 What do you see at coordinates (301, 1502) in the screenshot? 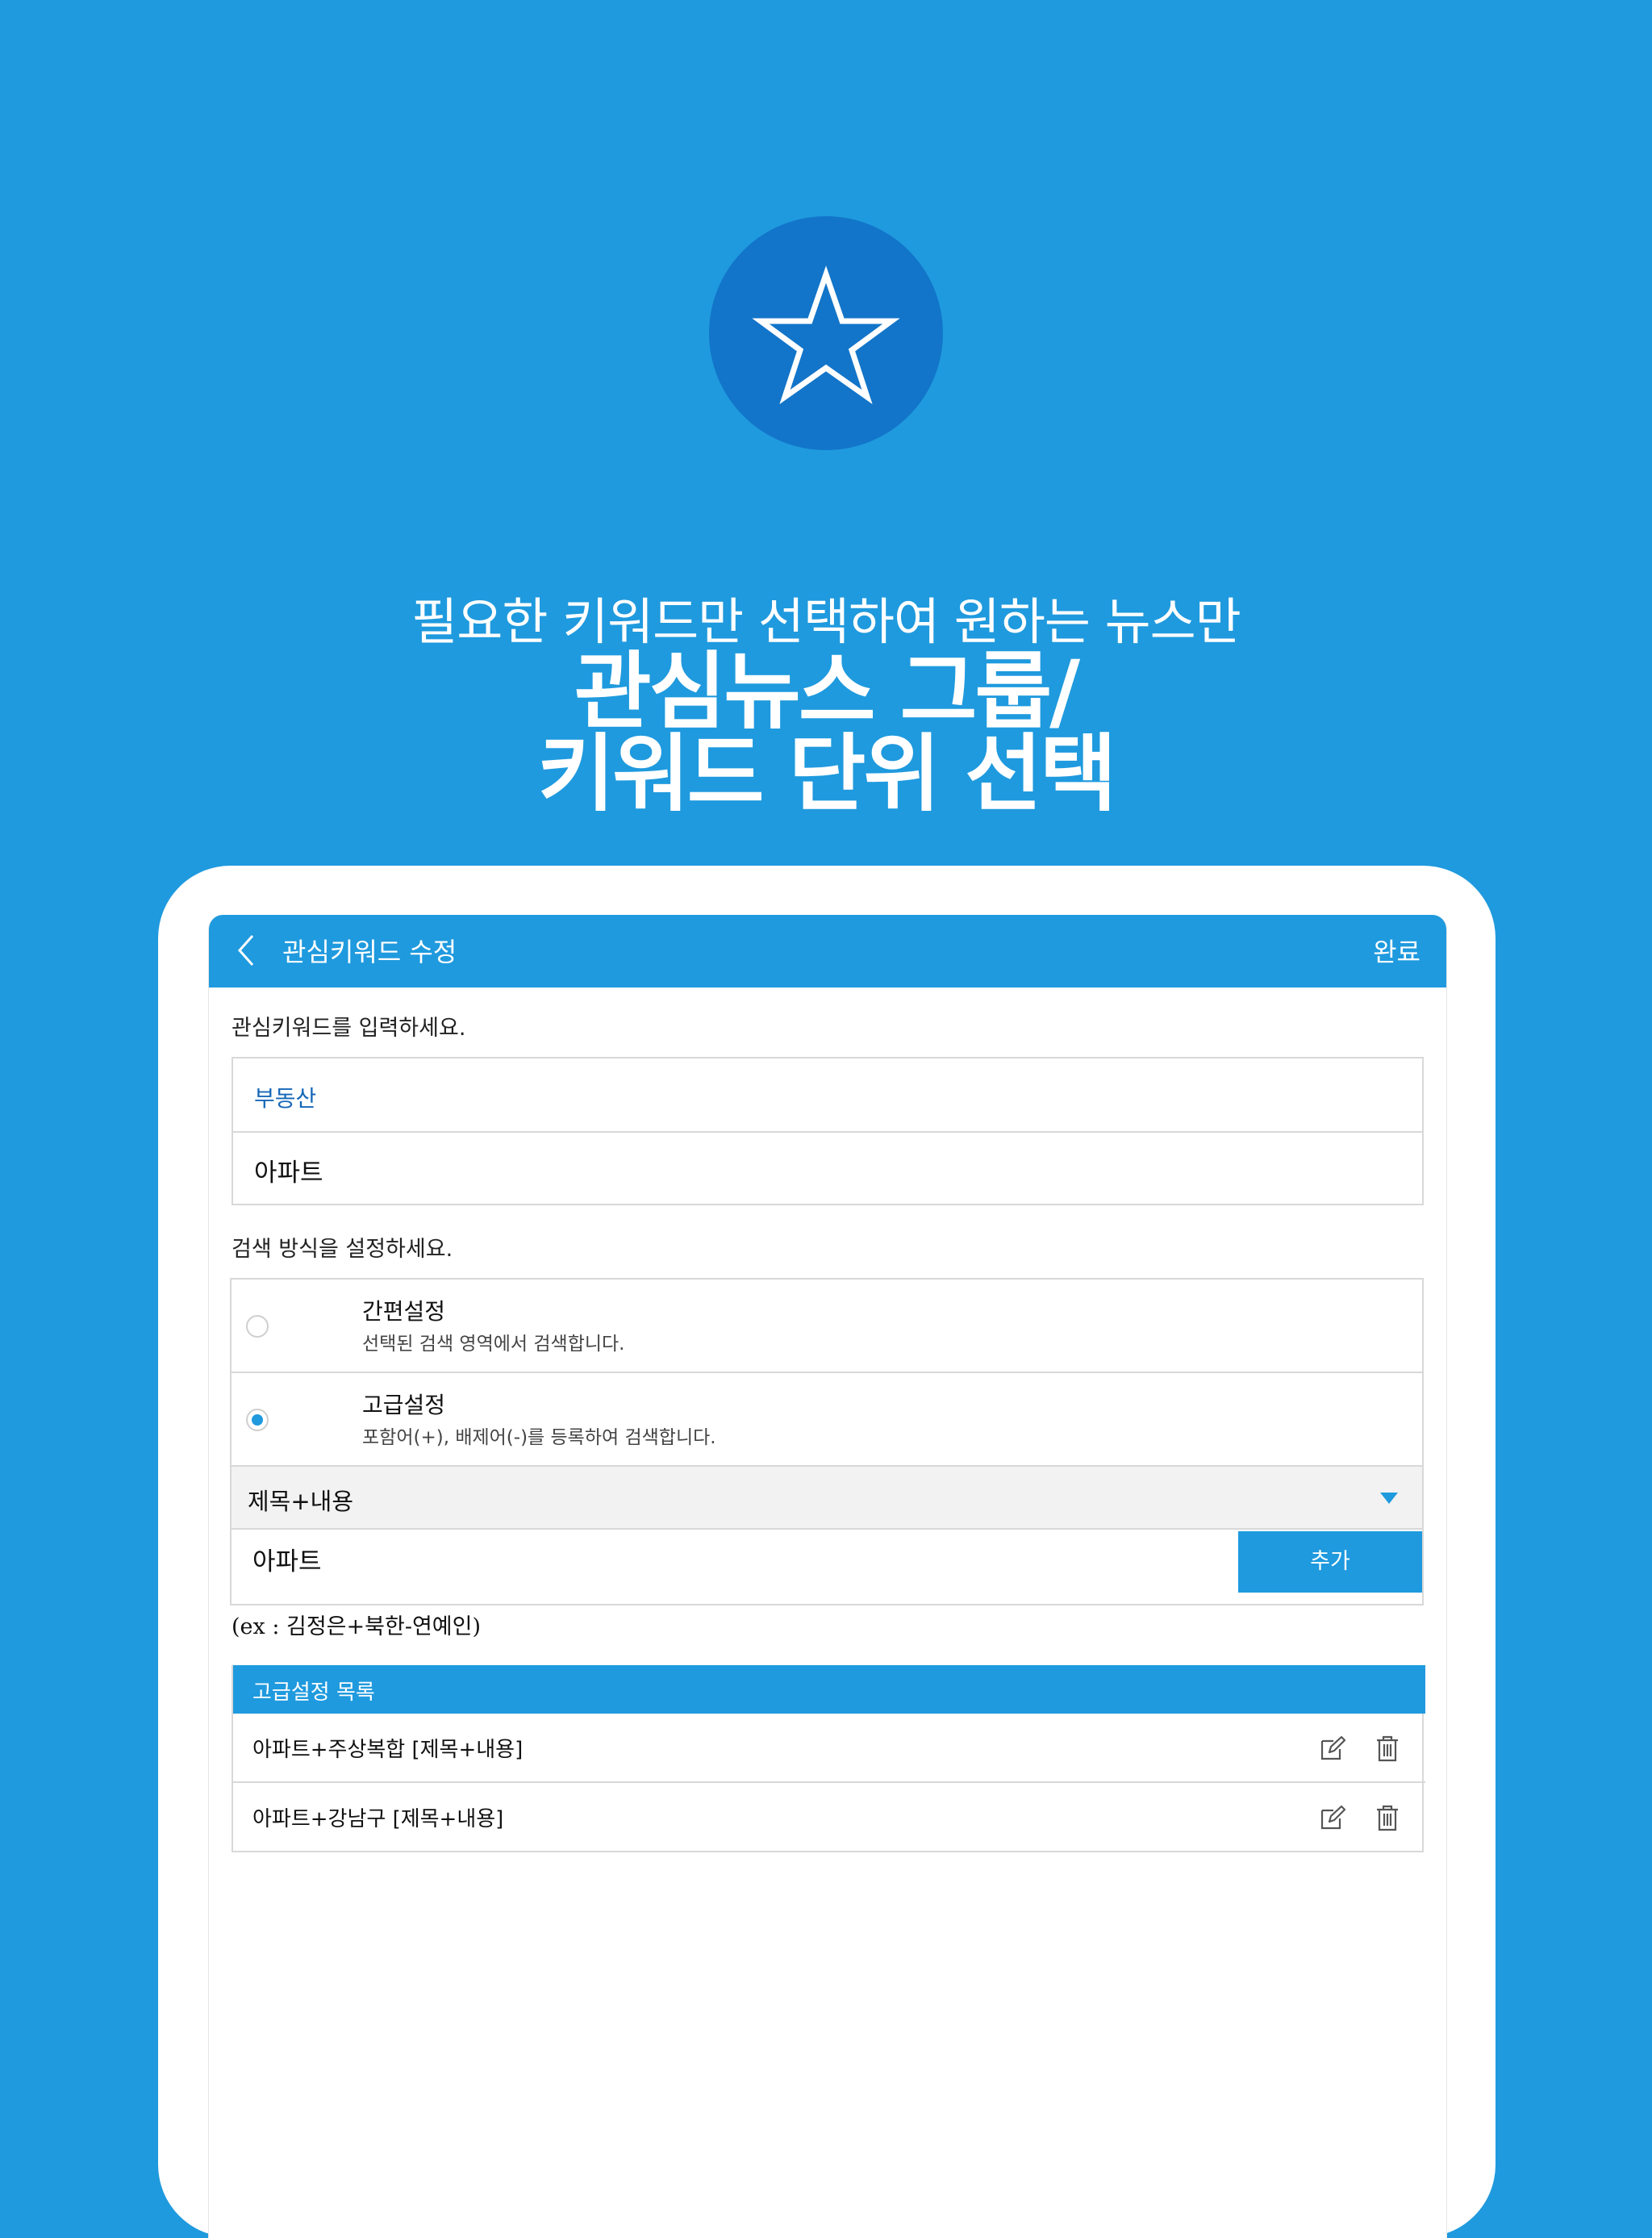
I see `scope-select-value: 제목+내용` at bounding box center [301, 1502].